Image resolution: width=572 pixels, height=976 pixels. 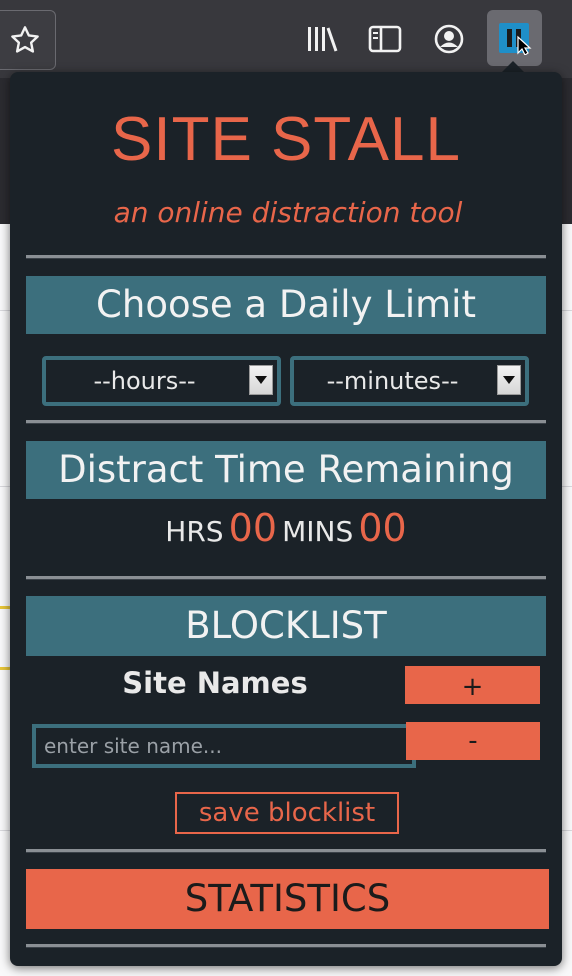 What do you see at coordinates (392, 381) in the screenshot?
I see `minutes-select-value: --minutes--` at bounding box center [392, 381].